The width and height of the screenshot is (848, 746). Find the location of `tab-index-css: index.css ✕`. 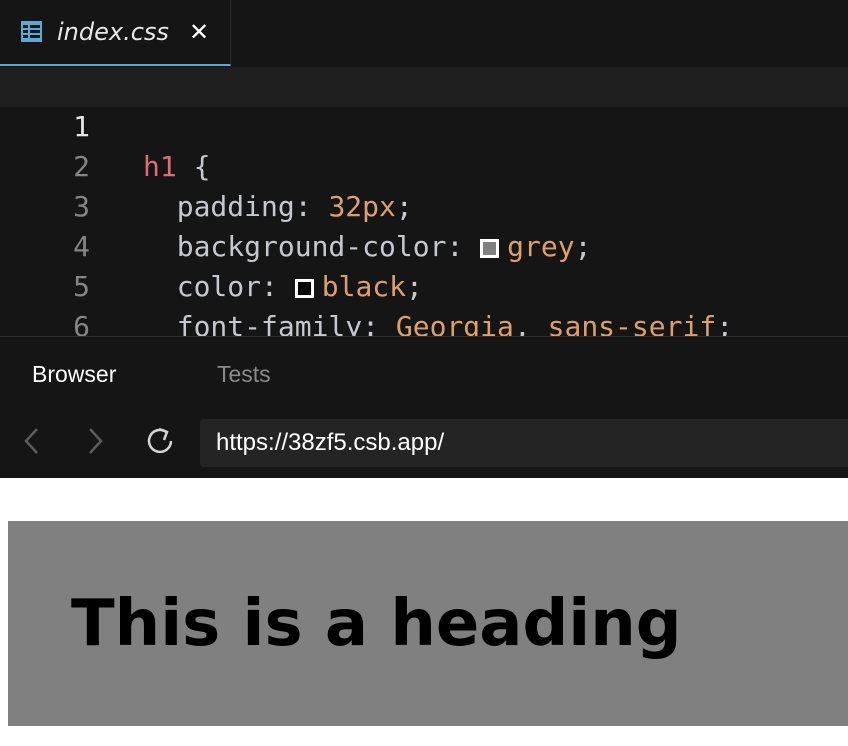

tab-index-css: index.css ✕ is located at coordinates (115, 33).